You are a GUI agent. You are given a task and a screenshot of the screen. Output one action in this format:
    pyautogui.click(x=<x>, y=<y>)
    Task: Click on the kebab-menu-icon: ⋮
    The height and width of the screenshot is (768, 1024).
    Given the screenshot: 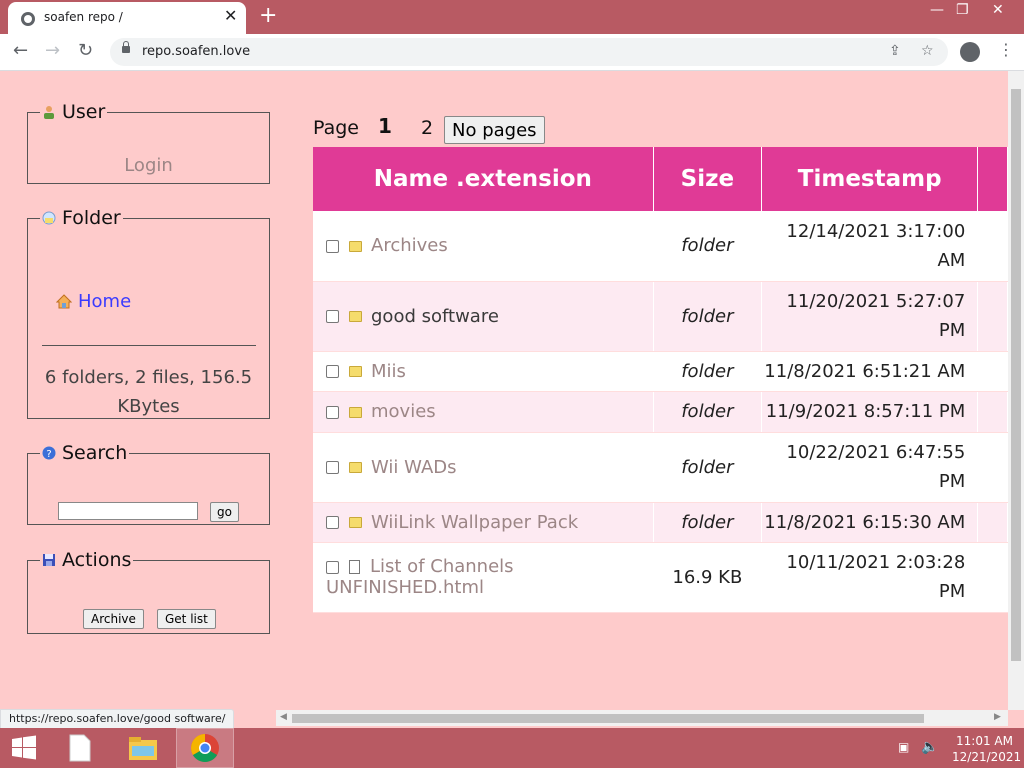 What is the action you would take?
    pyautogui.click(x=1006, y=49)
    